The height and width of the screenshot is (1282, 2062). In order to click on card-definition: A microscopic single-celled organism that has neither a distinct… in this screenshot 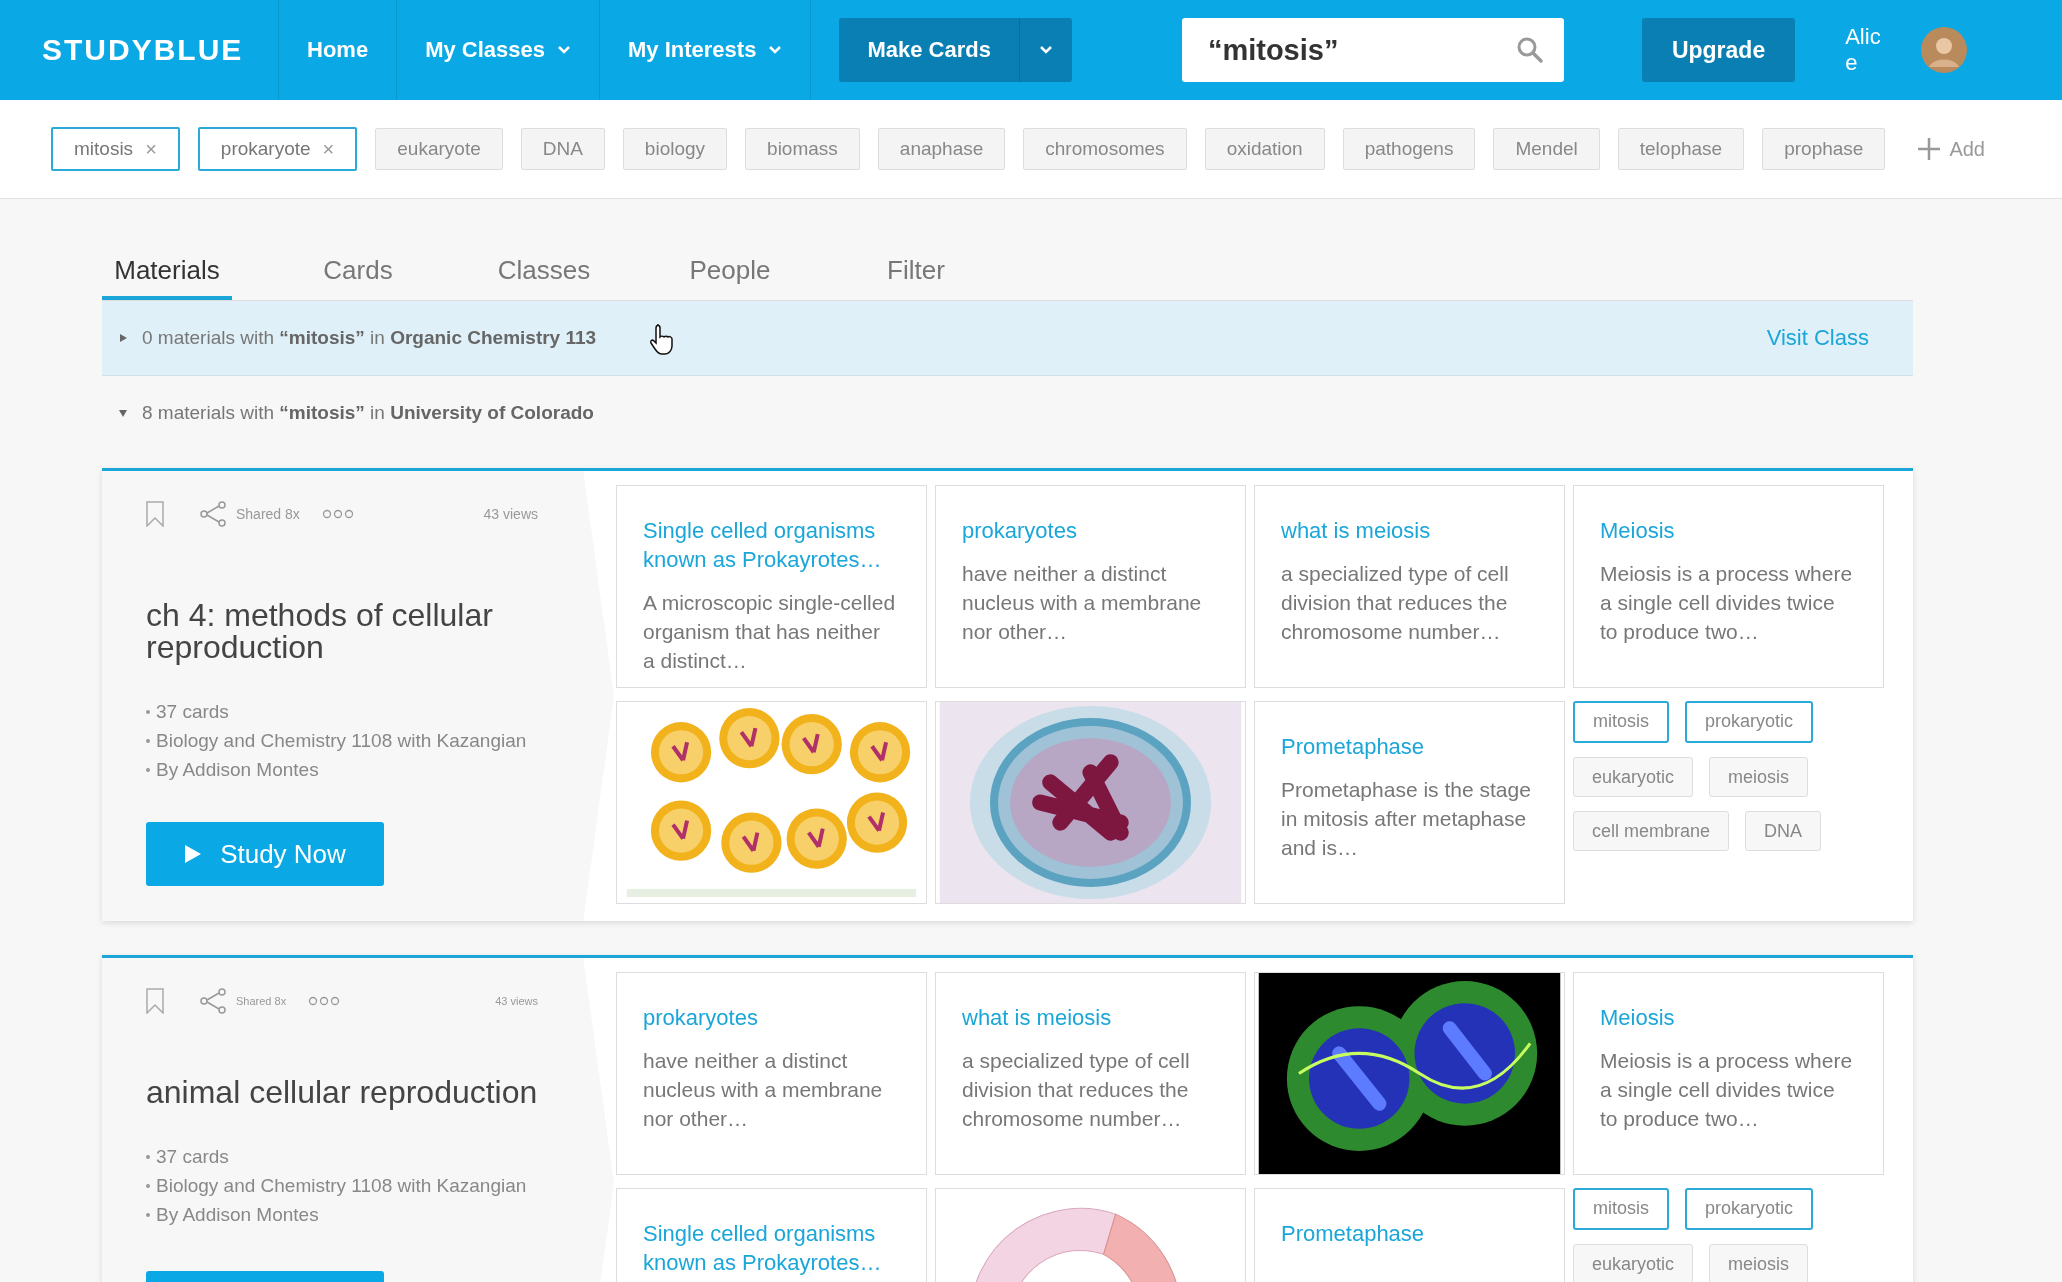, I will do `click(769, 632)`.